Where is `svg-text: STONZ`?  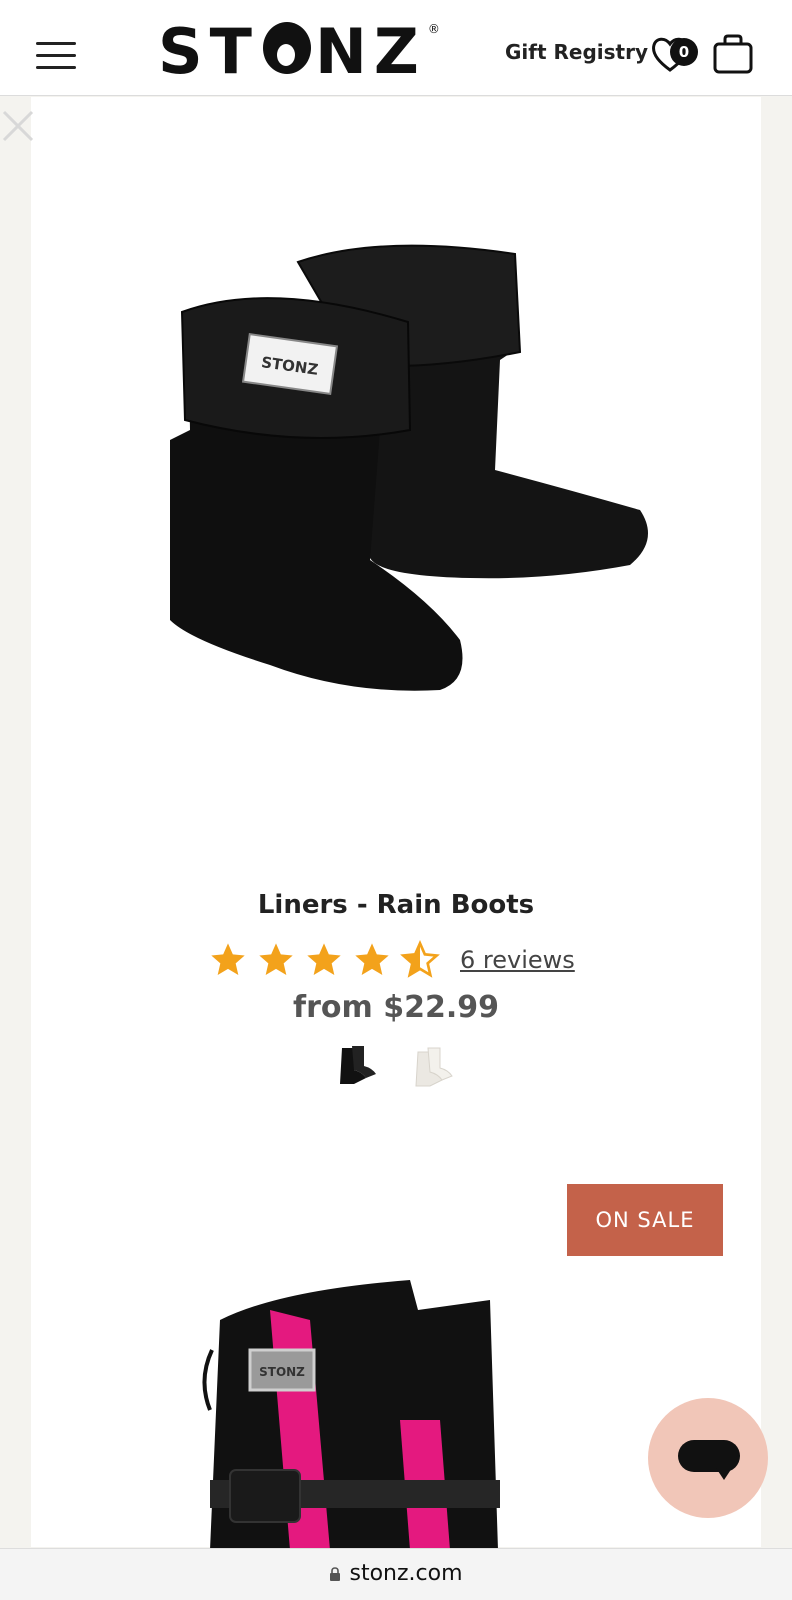
svg-text: STONZ is located at coordinates (282, 1372).